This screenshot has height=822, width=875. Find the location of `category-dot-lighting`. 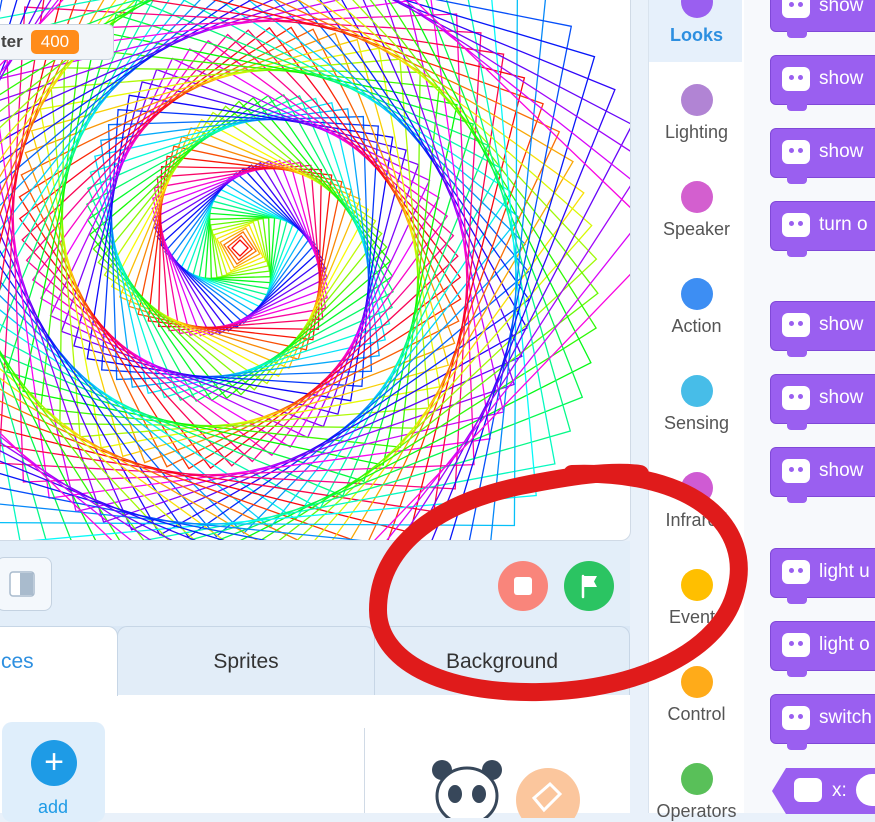

category-dot-lighting is located at coordinates (697, 100).